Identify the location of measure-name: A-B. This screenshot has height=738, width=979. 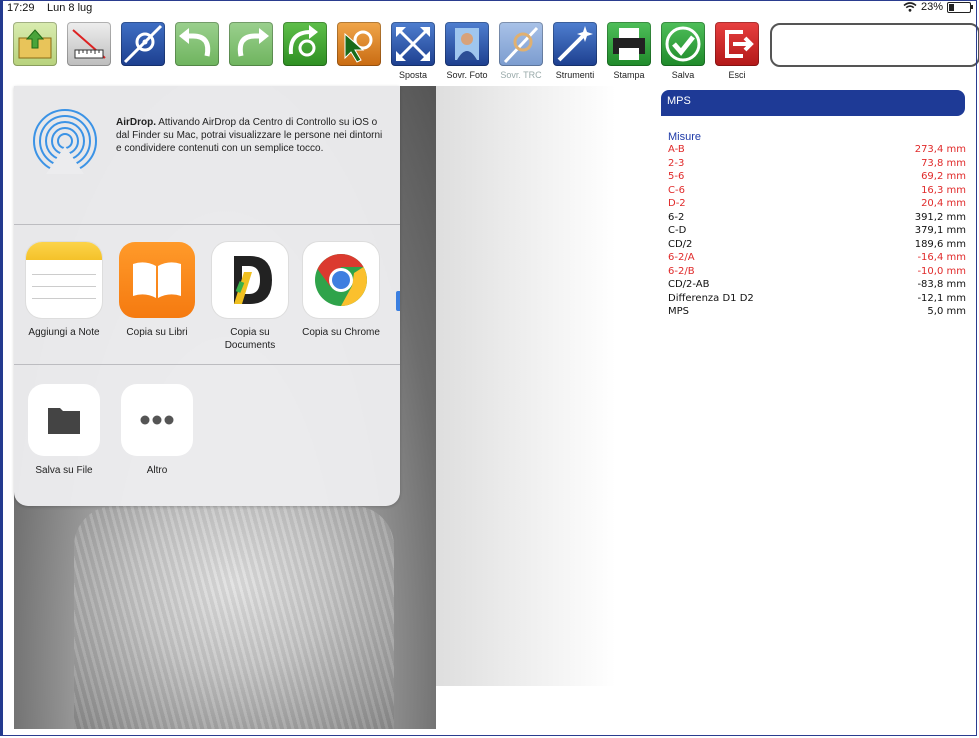
(676, 149).